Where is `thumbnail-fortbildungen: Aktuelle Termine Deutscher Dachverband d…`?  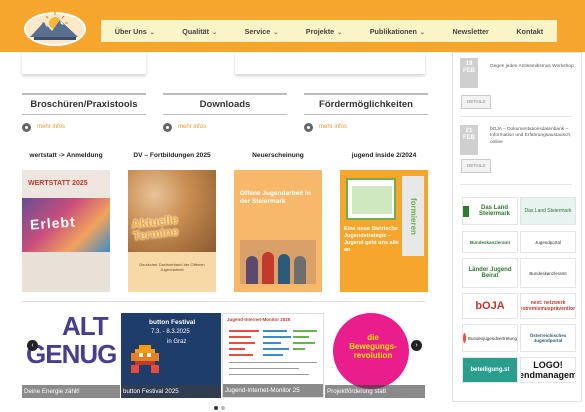 thumbnail-fortbildungen: Aktuelle Termine Deutscher Dachverband d… is located at coordinates (172, 231).